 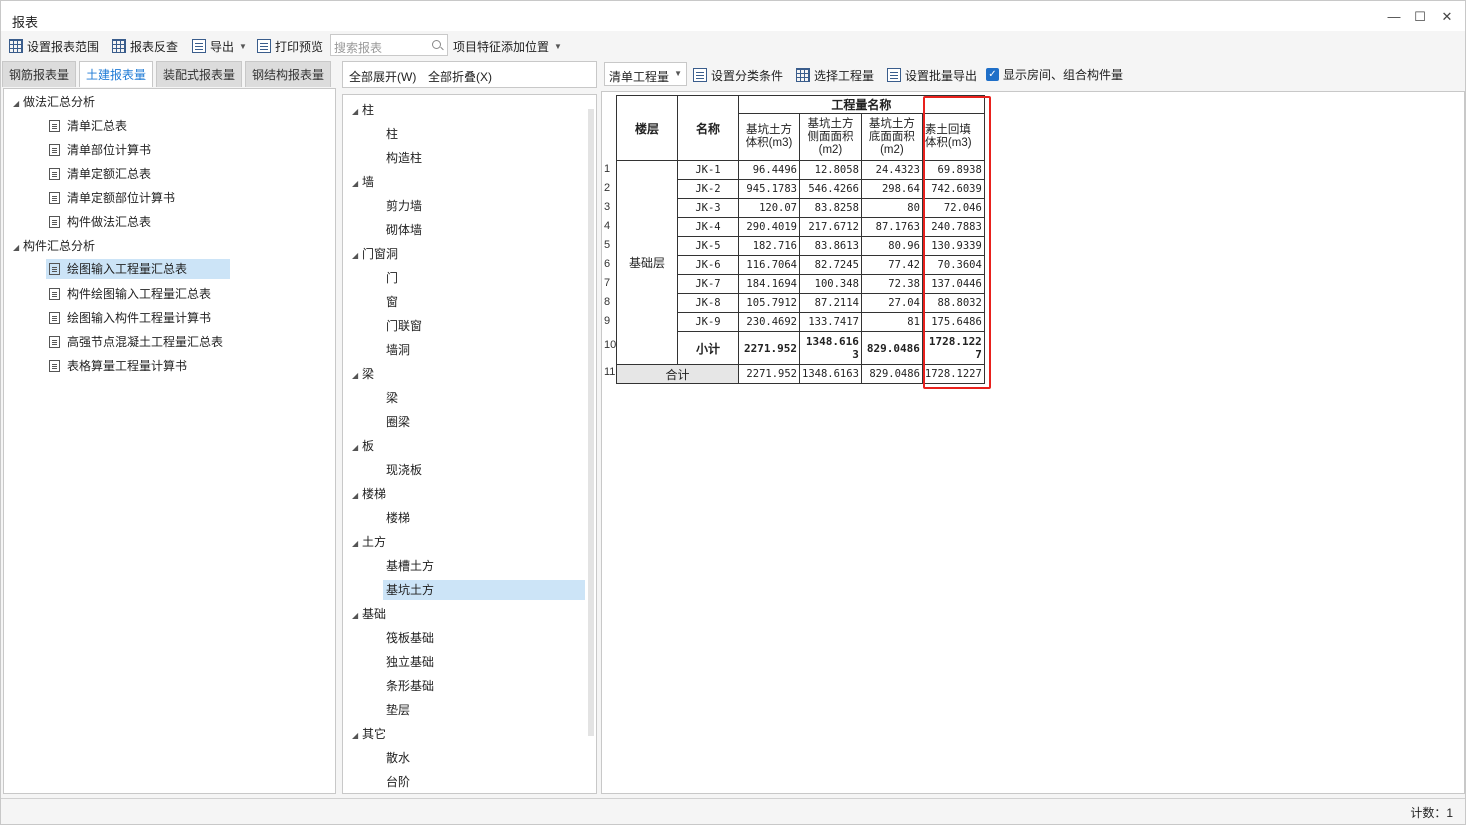 What do you see at coordinates (591, 422) in the screenshot?
I see `middle-scrollbar` at bounding box center [591, 422].